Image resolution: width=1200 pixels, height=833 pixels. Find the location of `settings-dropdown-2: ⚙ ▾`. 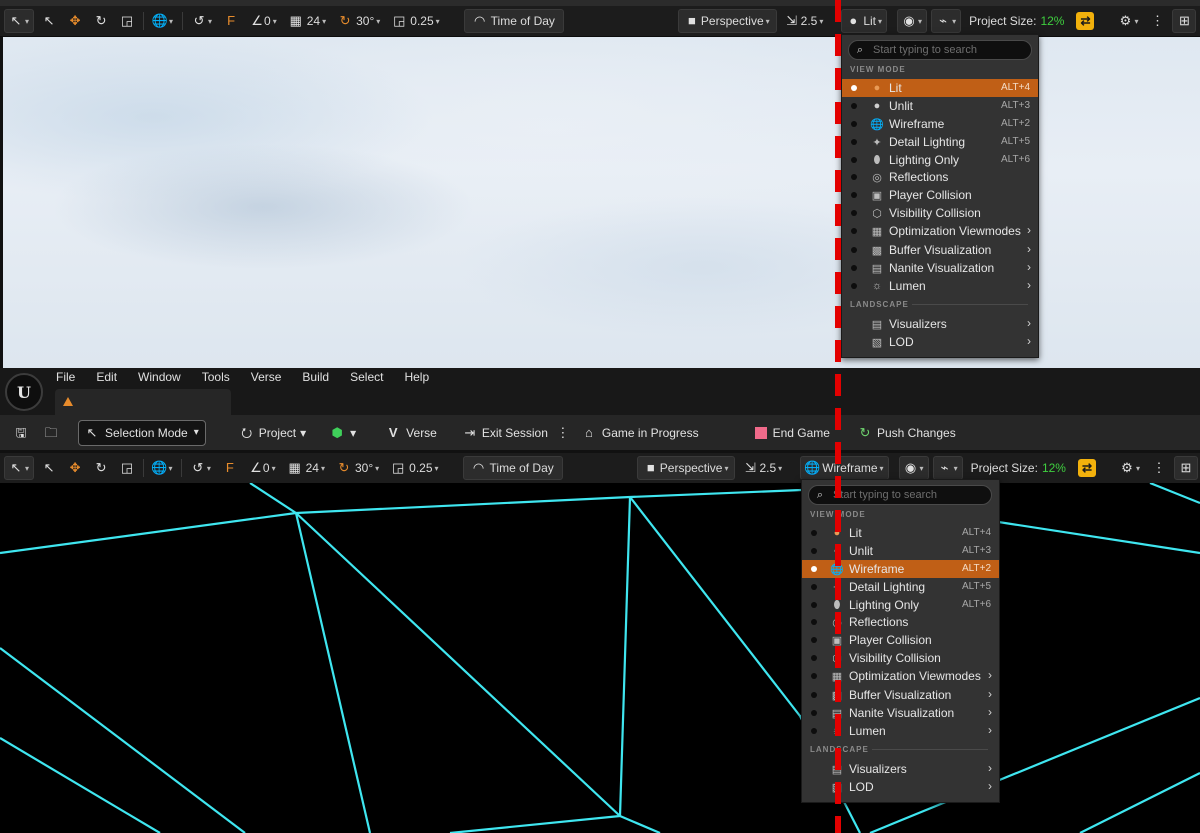

settings-dropdown-2: ⚙ ▾ is located at coordinates (1130, 468).